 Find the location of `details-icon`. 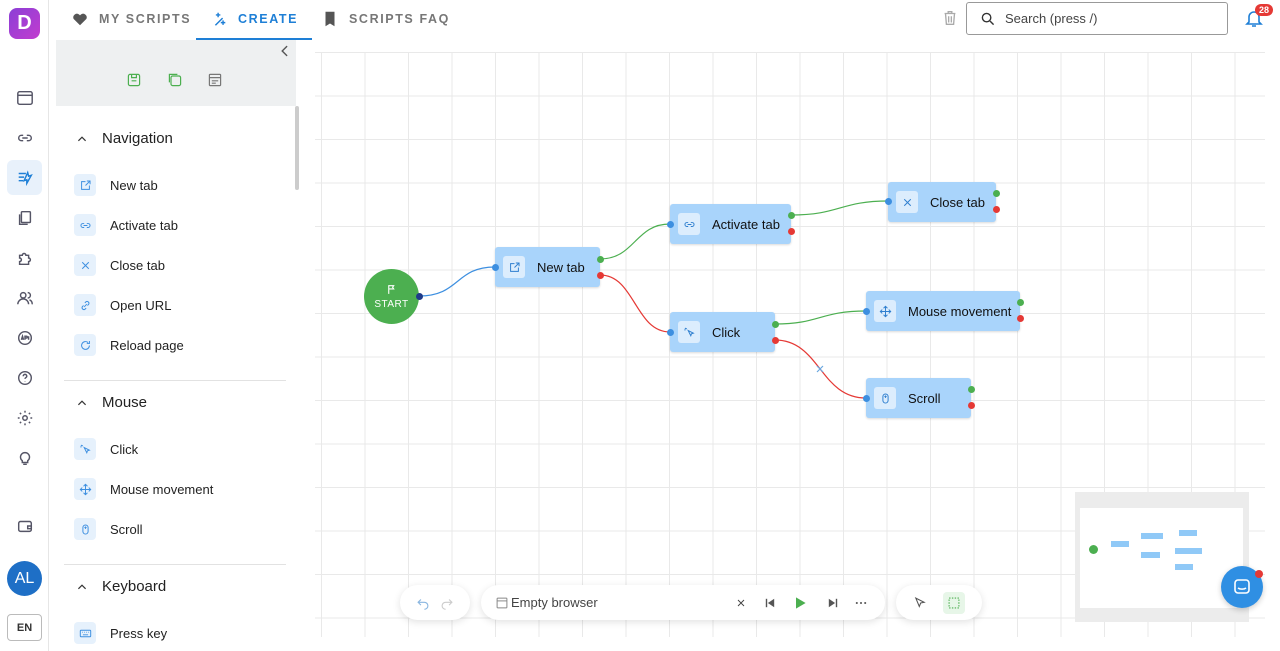

details-icon is located at coordinates (215, 80).